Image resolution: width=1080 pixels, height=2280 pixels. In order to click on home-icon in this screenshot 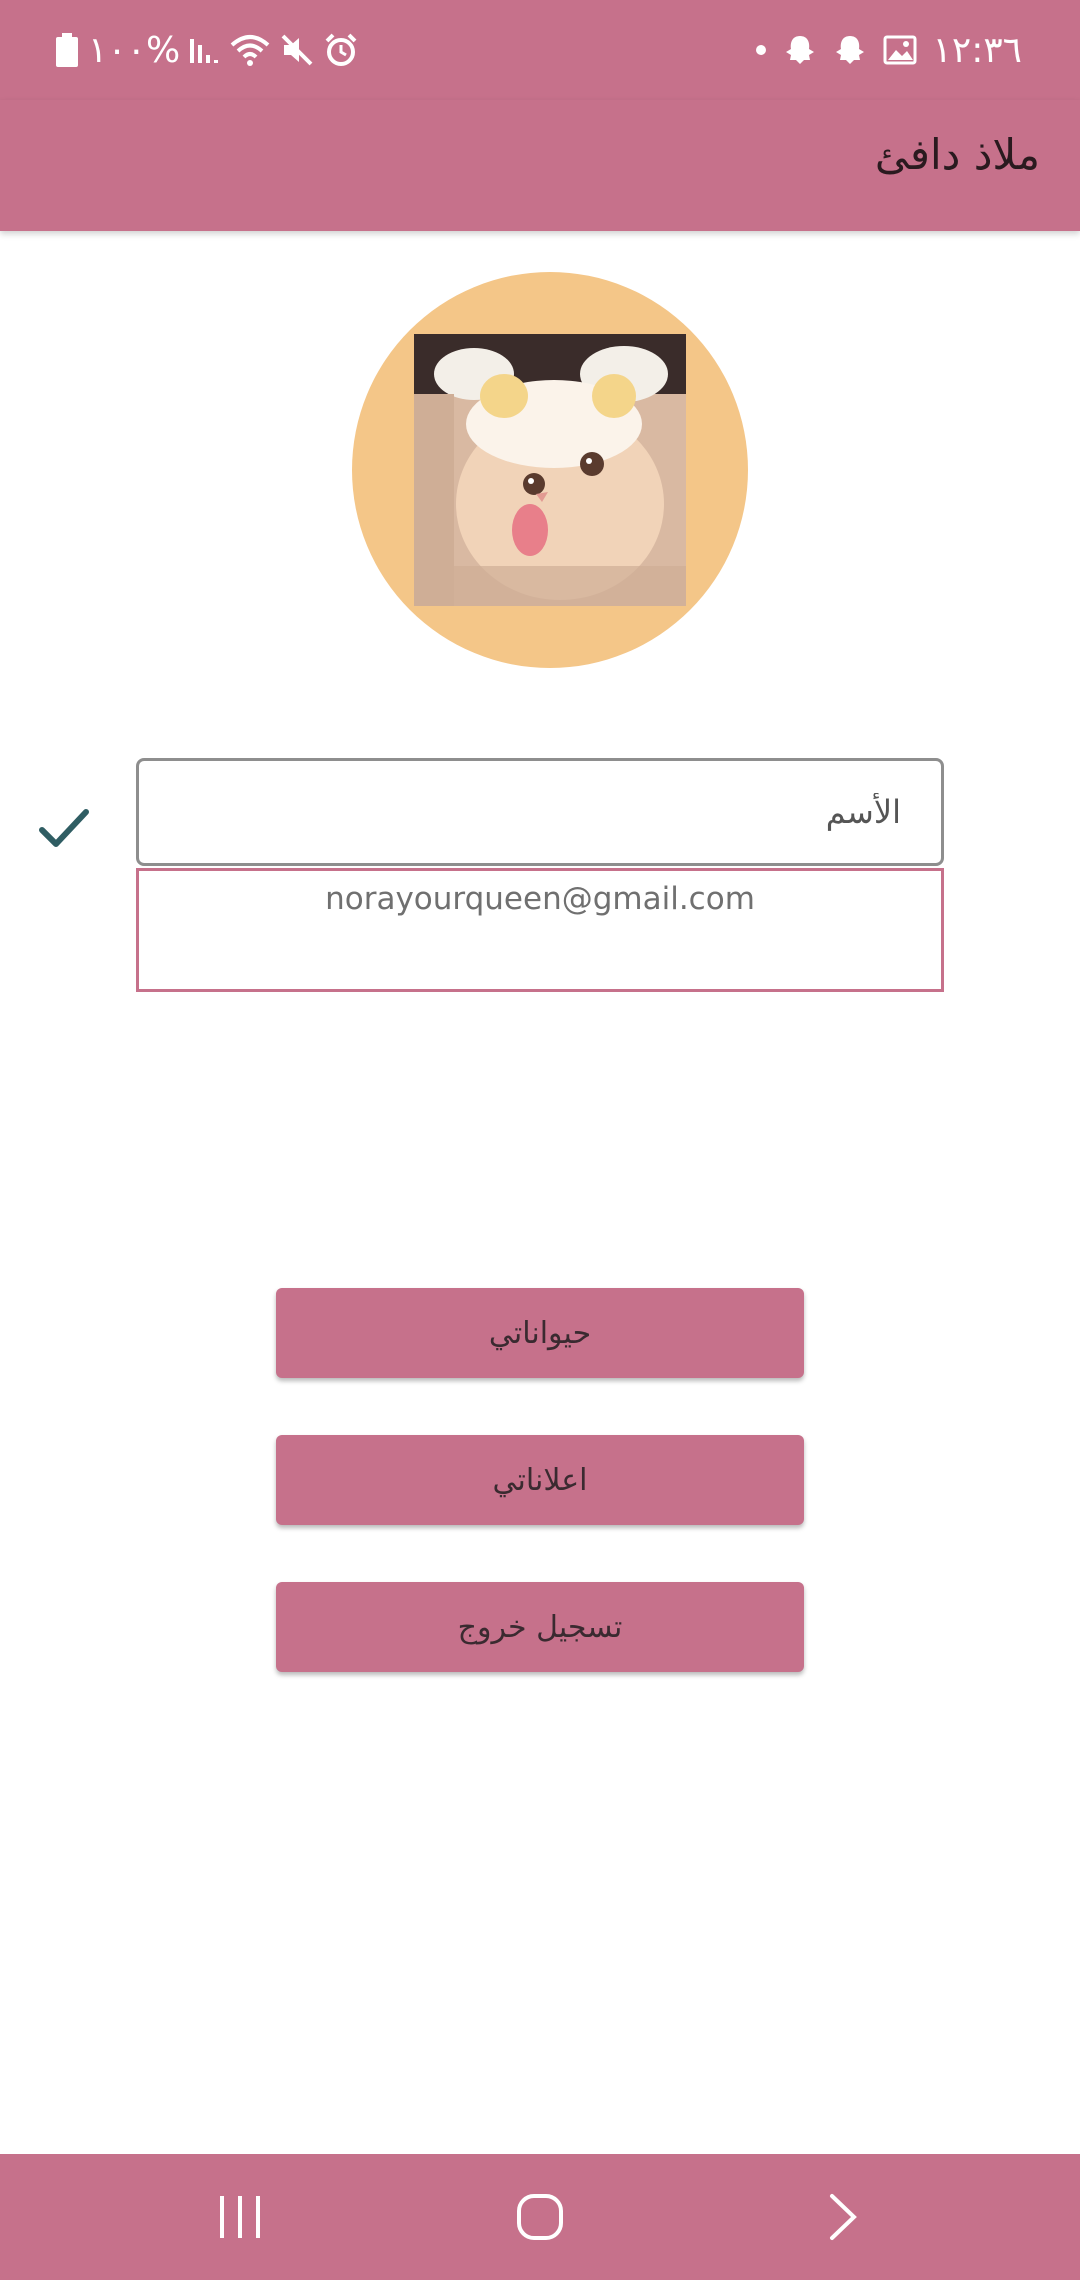, I will do `click(540, 2217)`.